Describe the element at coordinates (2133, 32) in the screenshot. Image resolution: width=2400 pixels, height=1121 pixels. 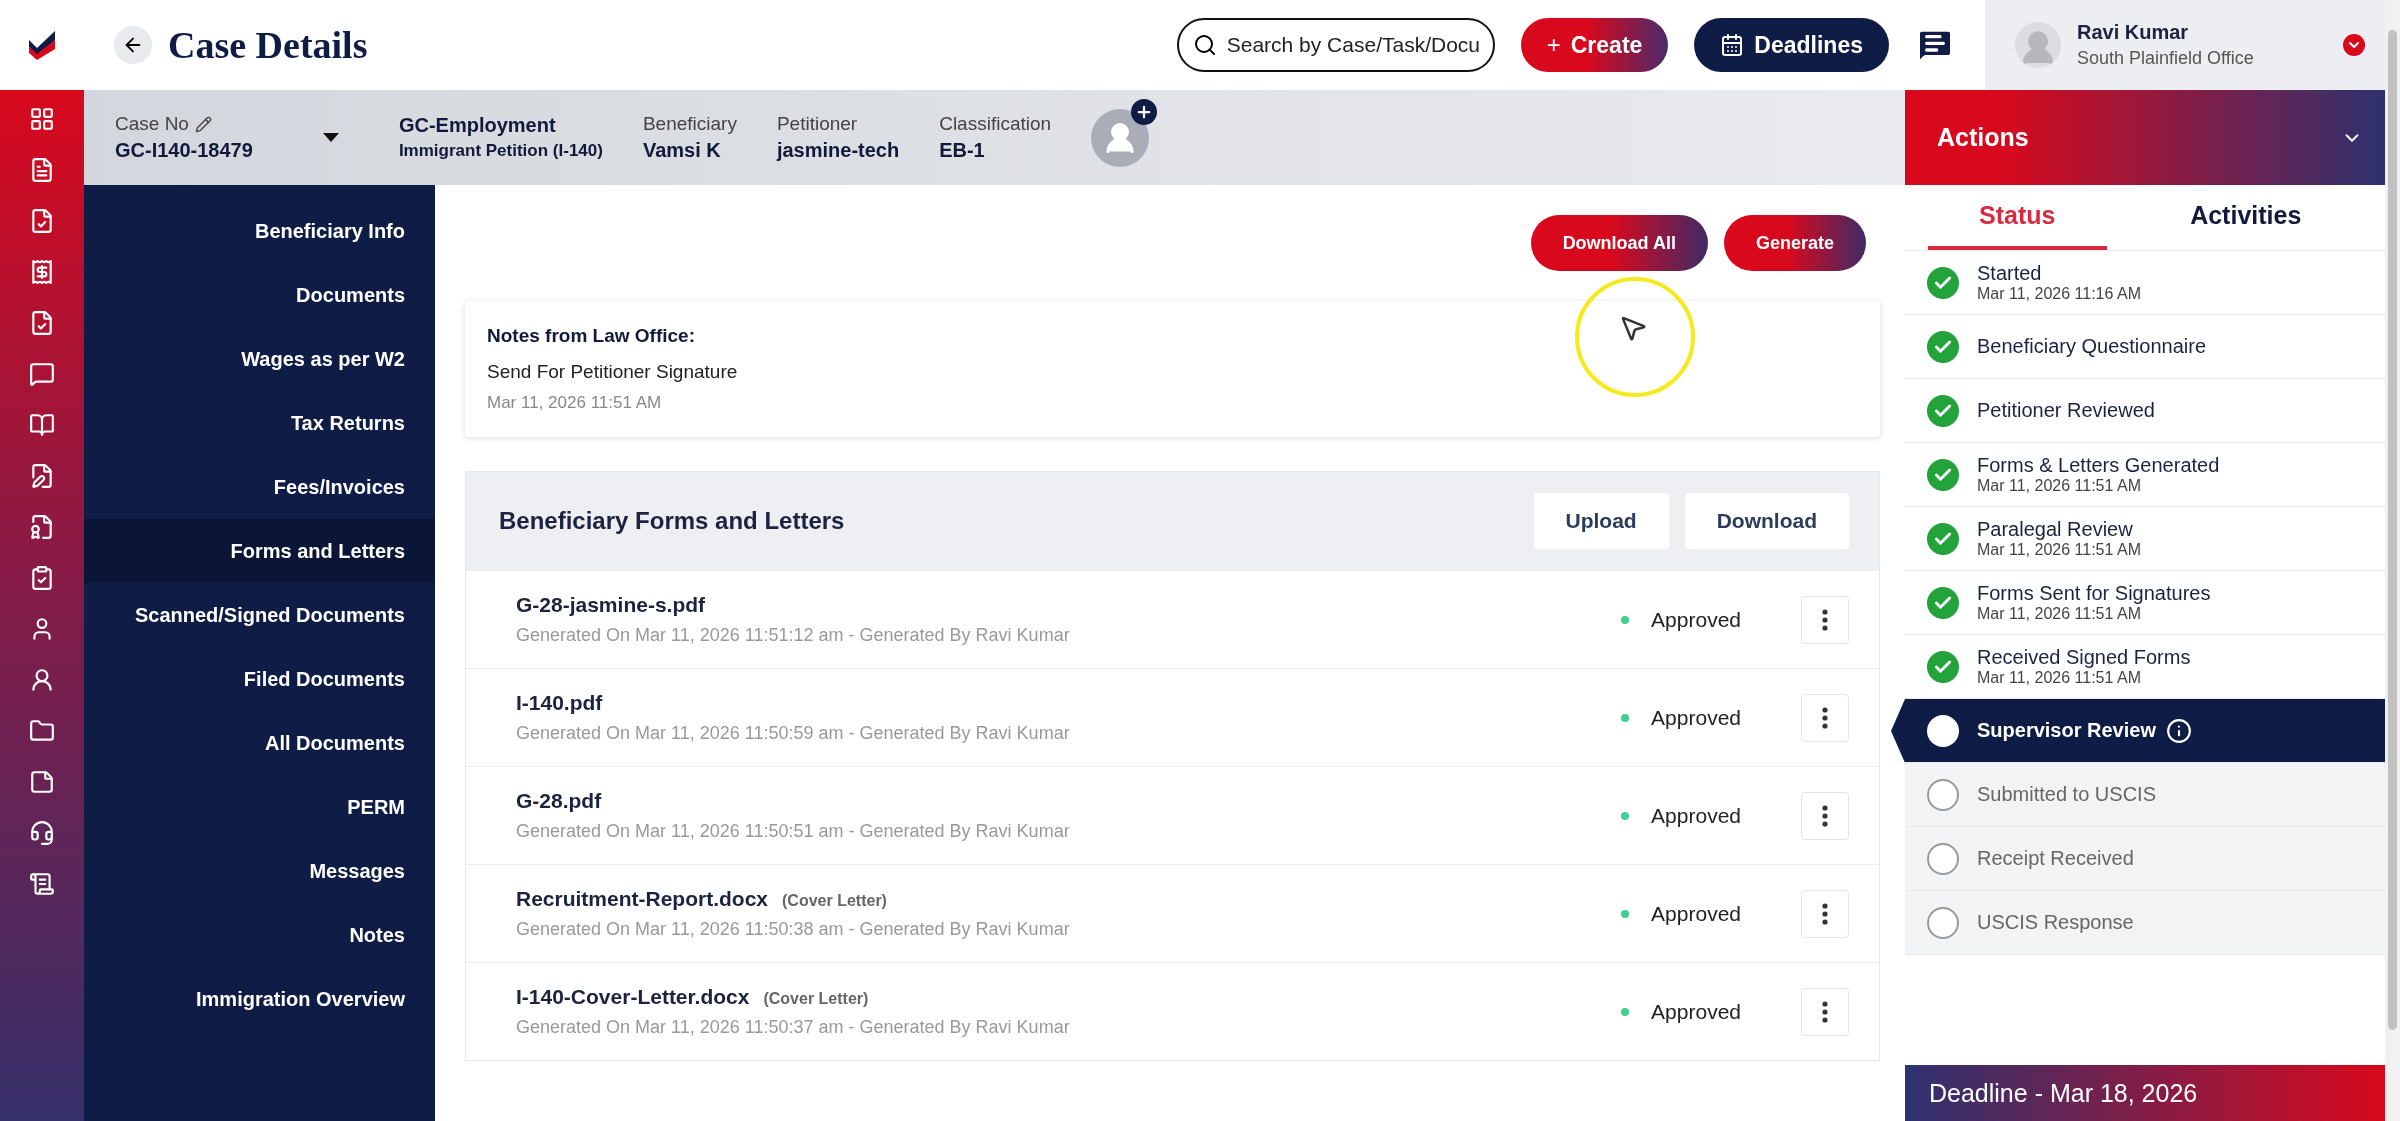
I see `user-name: Ravi Kumar` at that location.